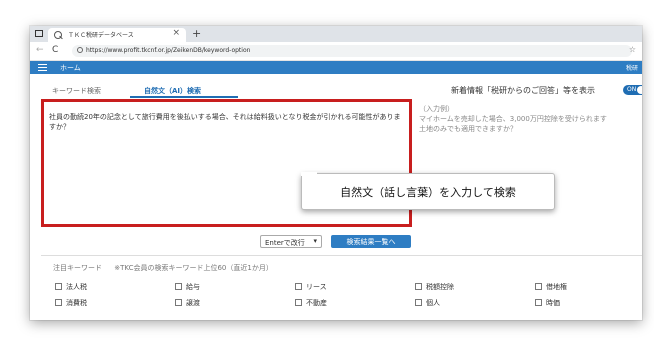 The image size is (654, 340). I want to click on keyword-checkbox: 税額控除, so click(434, 287).